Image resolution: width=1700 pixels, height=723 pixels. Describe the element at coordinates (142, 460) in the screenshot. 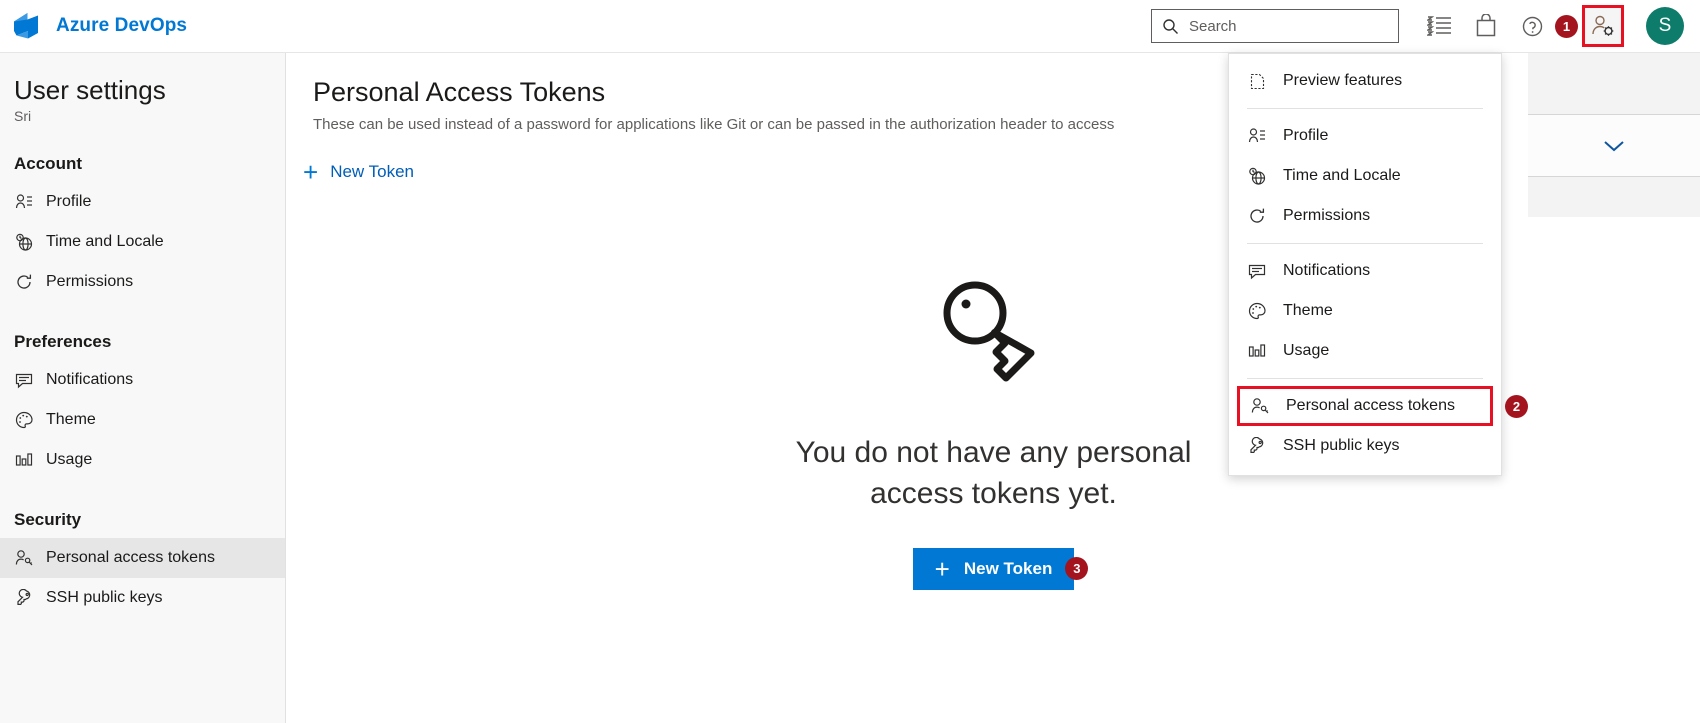

I see `sidebar-item-usage: Usage` at that location.